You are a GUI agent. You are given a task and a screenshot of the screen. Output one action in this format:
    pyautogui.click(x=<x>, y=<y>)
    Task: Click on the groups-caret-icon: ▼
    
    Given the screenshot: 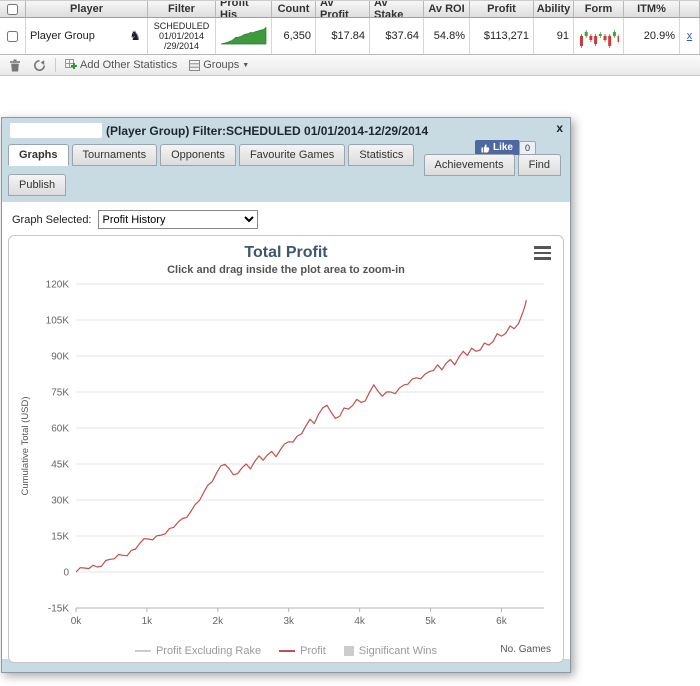 What is the action you would take?
    pyautogui.click(x=246, y=65)
    